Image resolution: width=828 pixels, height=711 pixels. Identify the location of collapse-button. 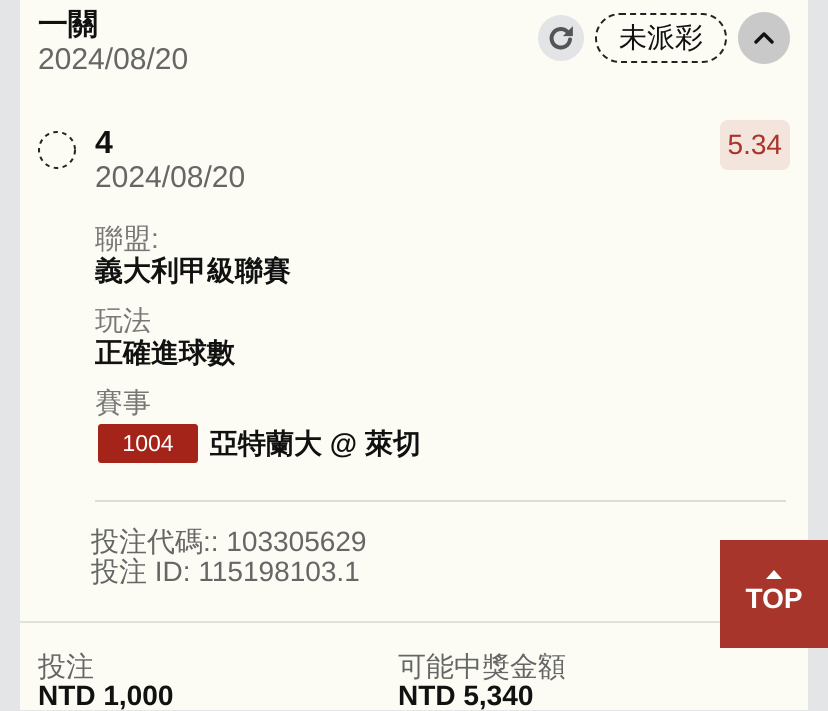
(764, 38).